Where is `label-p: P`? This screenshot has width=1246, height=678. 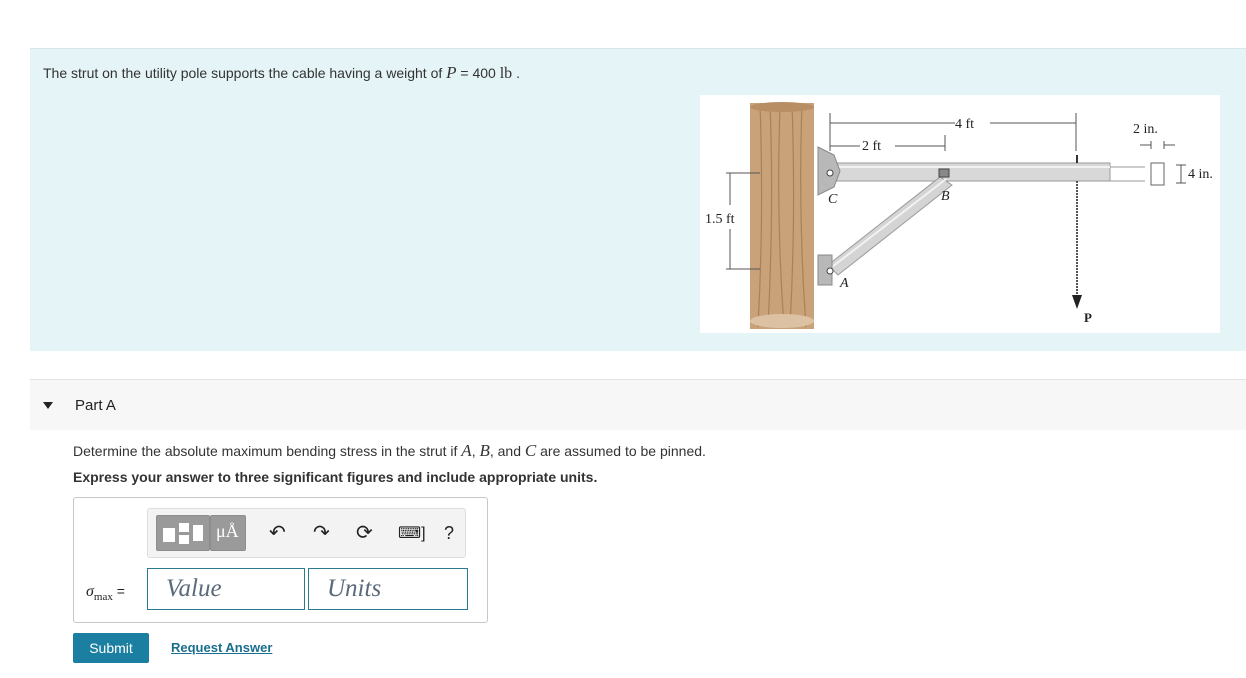
label-p: P is located at coordinates (1088, 317).